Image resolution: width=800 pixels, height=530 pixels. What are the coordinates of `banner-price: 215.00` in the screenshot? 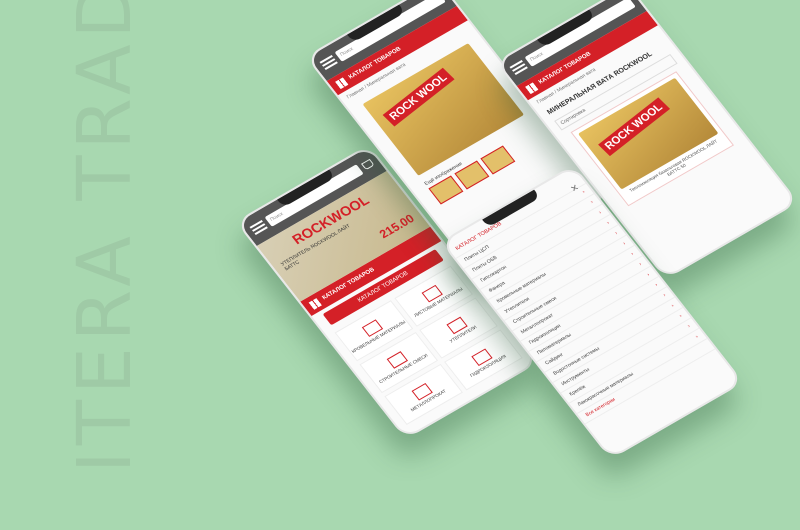 It's located at (397, 226).